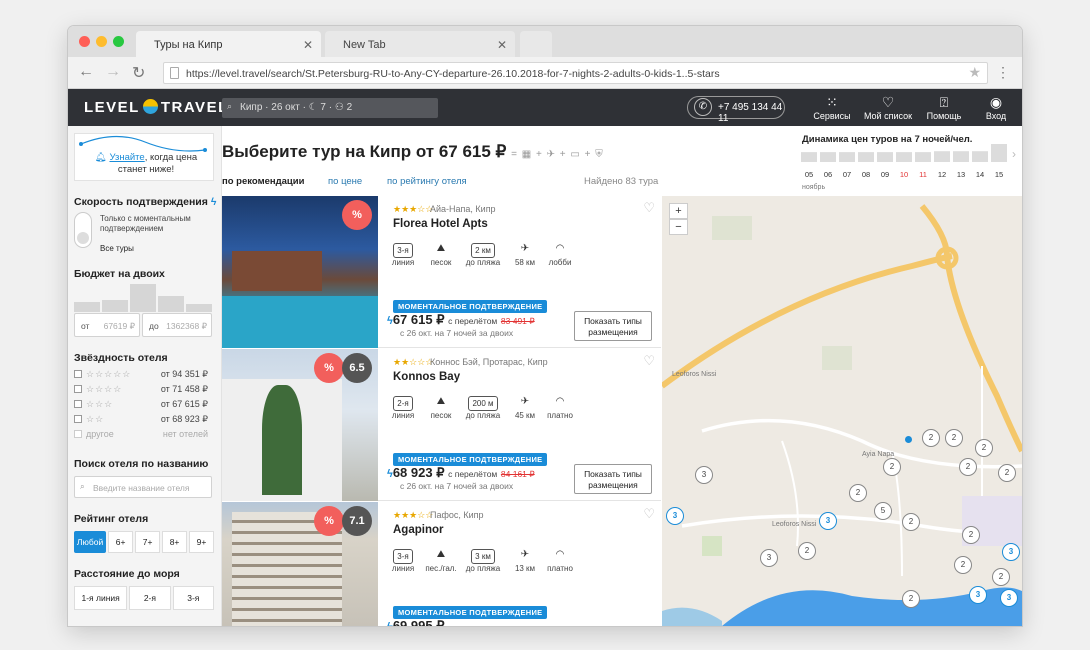  Describe the element at coordinates (121, 542) in the screenshot. I see `rating-6: 6+` at that location.